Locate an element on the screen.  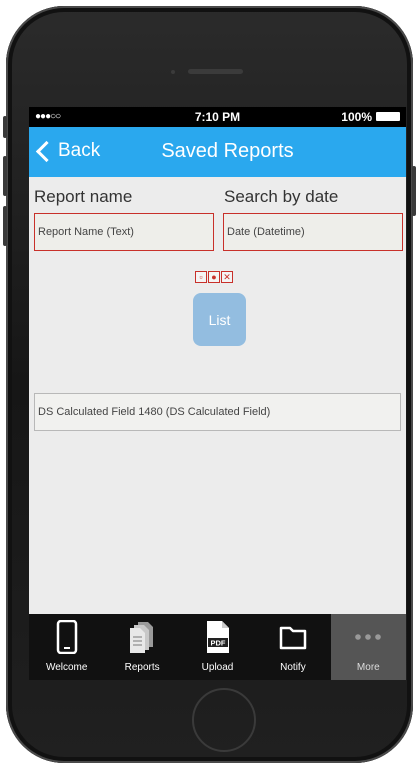
svg-text: PDF is located at coordinates (217, 643).